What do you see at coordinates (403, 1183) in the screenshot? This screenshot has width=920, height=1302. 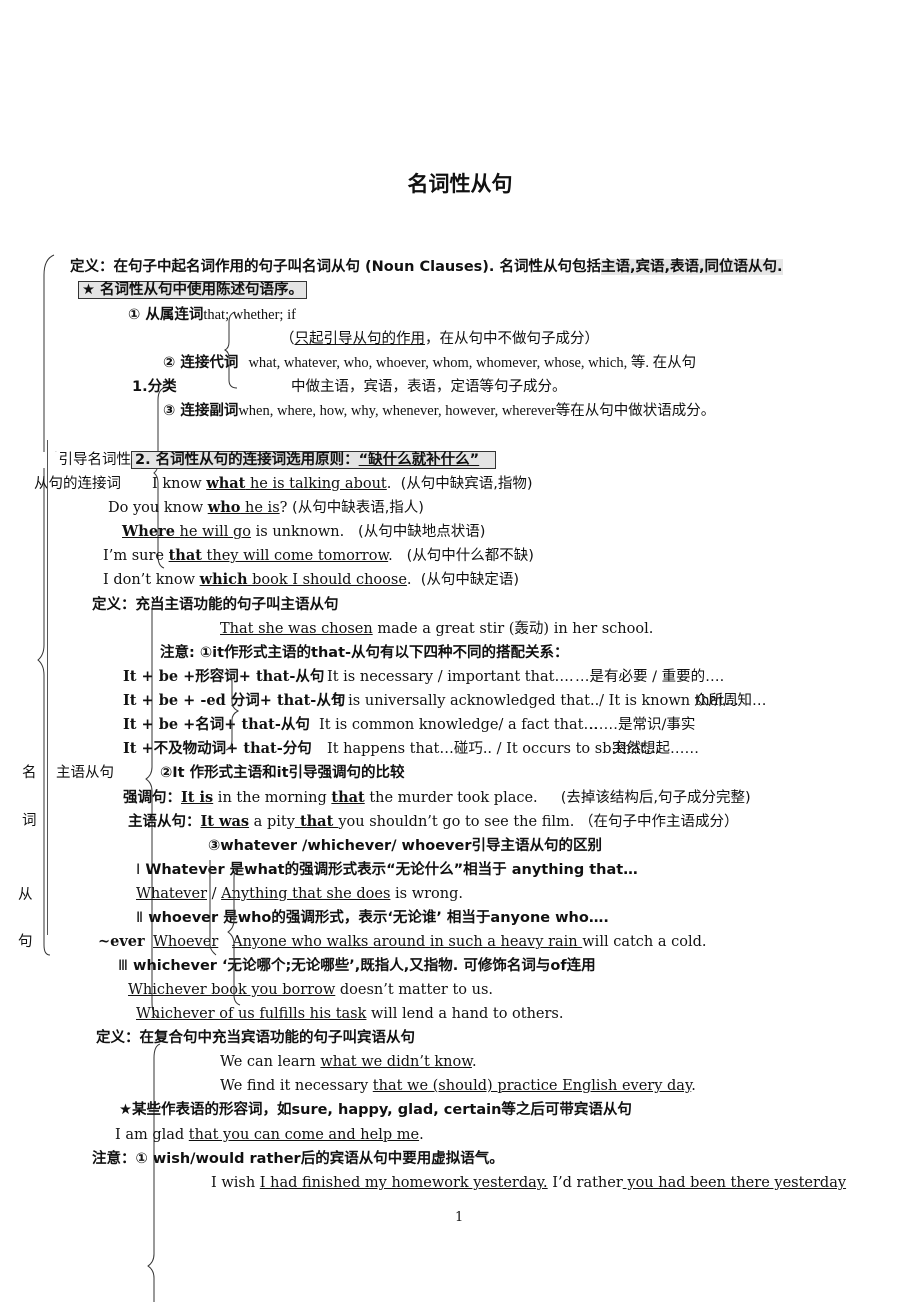 I see `obj-ex4-u: I had finished my homework yesterday.` at bounding box center [403, 1183].